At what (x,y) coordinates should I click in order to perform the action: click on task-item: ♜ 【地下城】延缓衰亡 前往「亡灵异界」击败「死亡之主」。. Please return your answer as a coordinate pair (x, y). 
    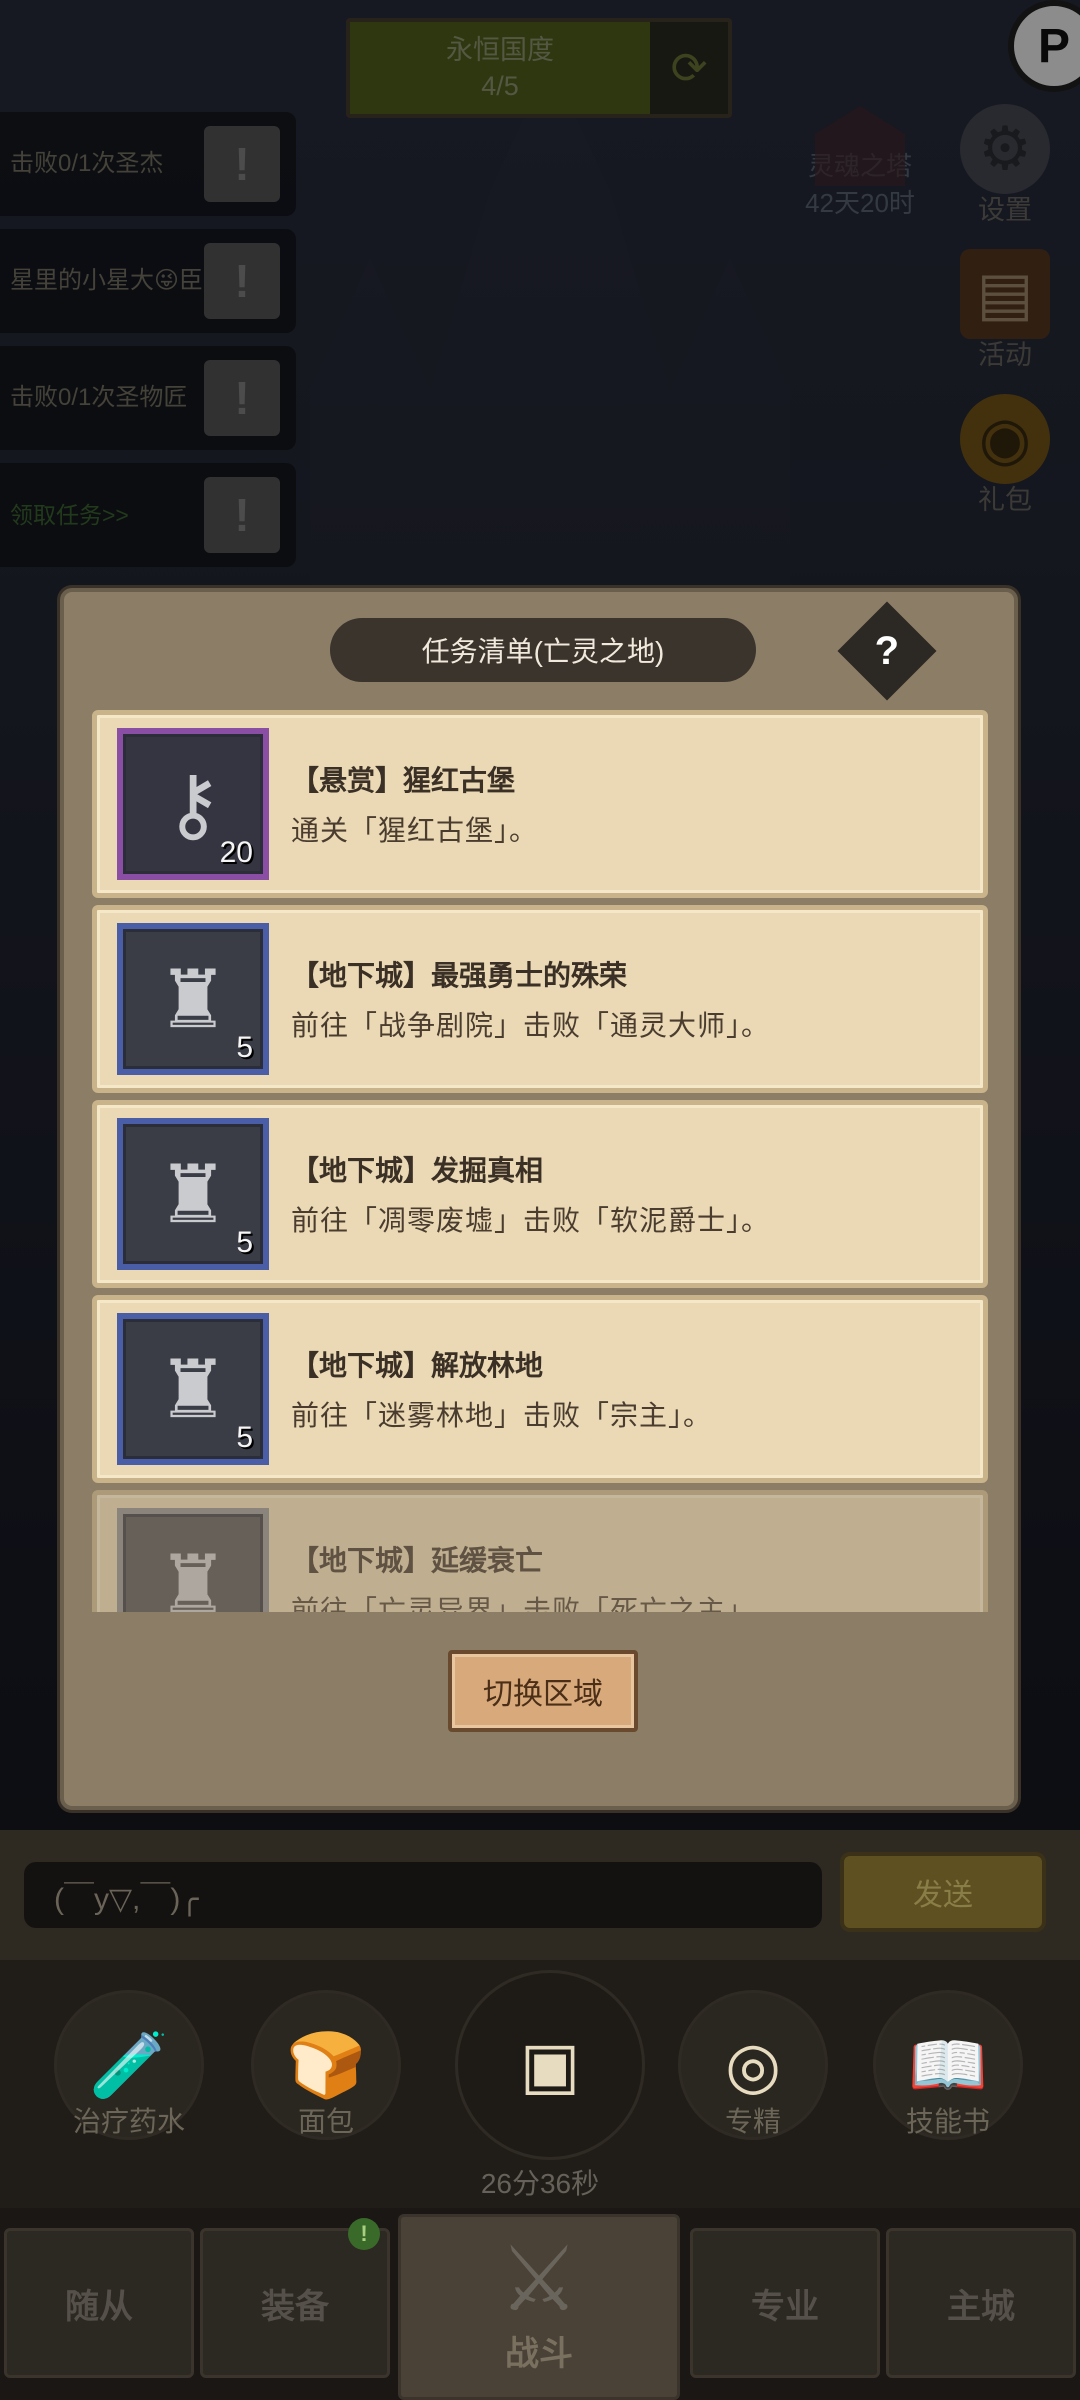
    Looking at the image, I should click on (540, 1551).